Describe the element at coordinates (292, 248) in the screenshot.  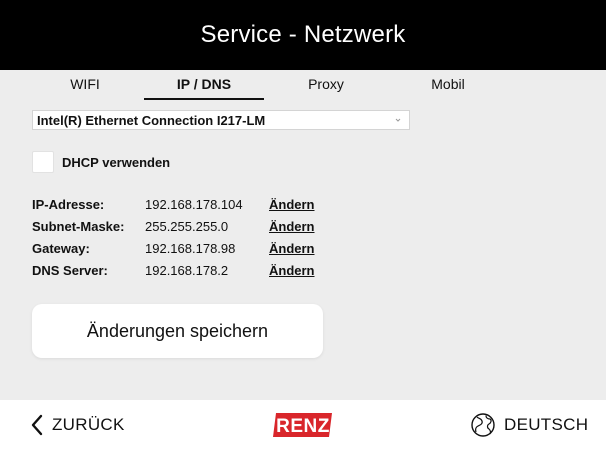
I see `change-gateway-link: Ändern` at that location.